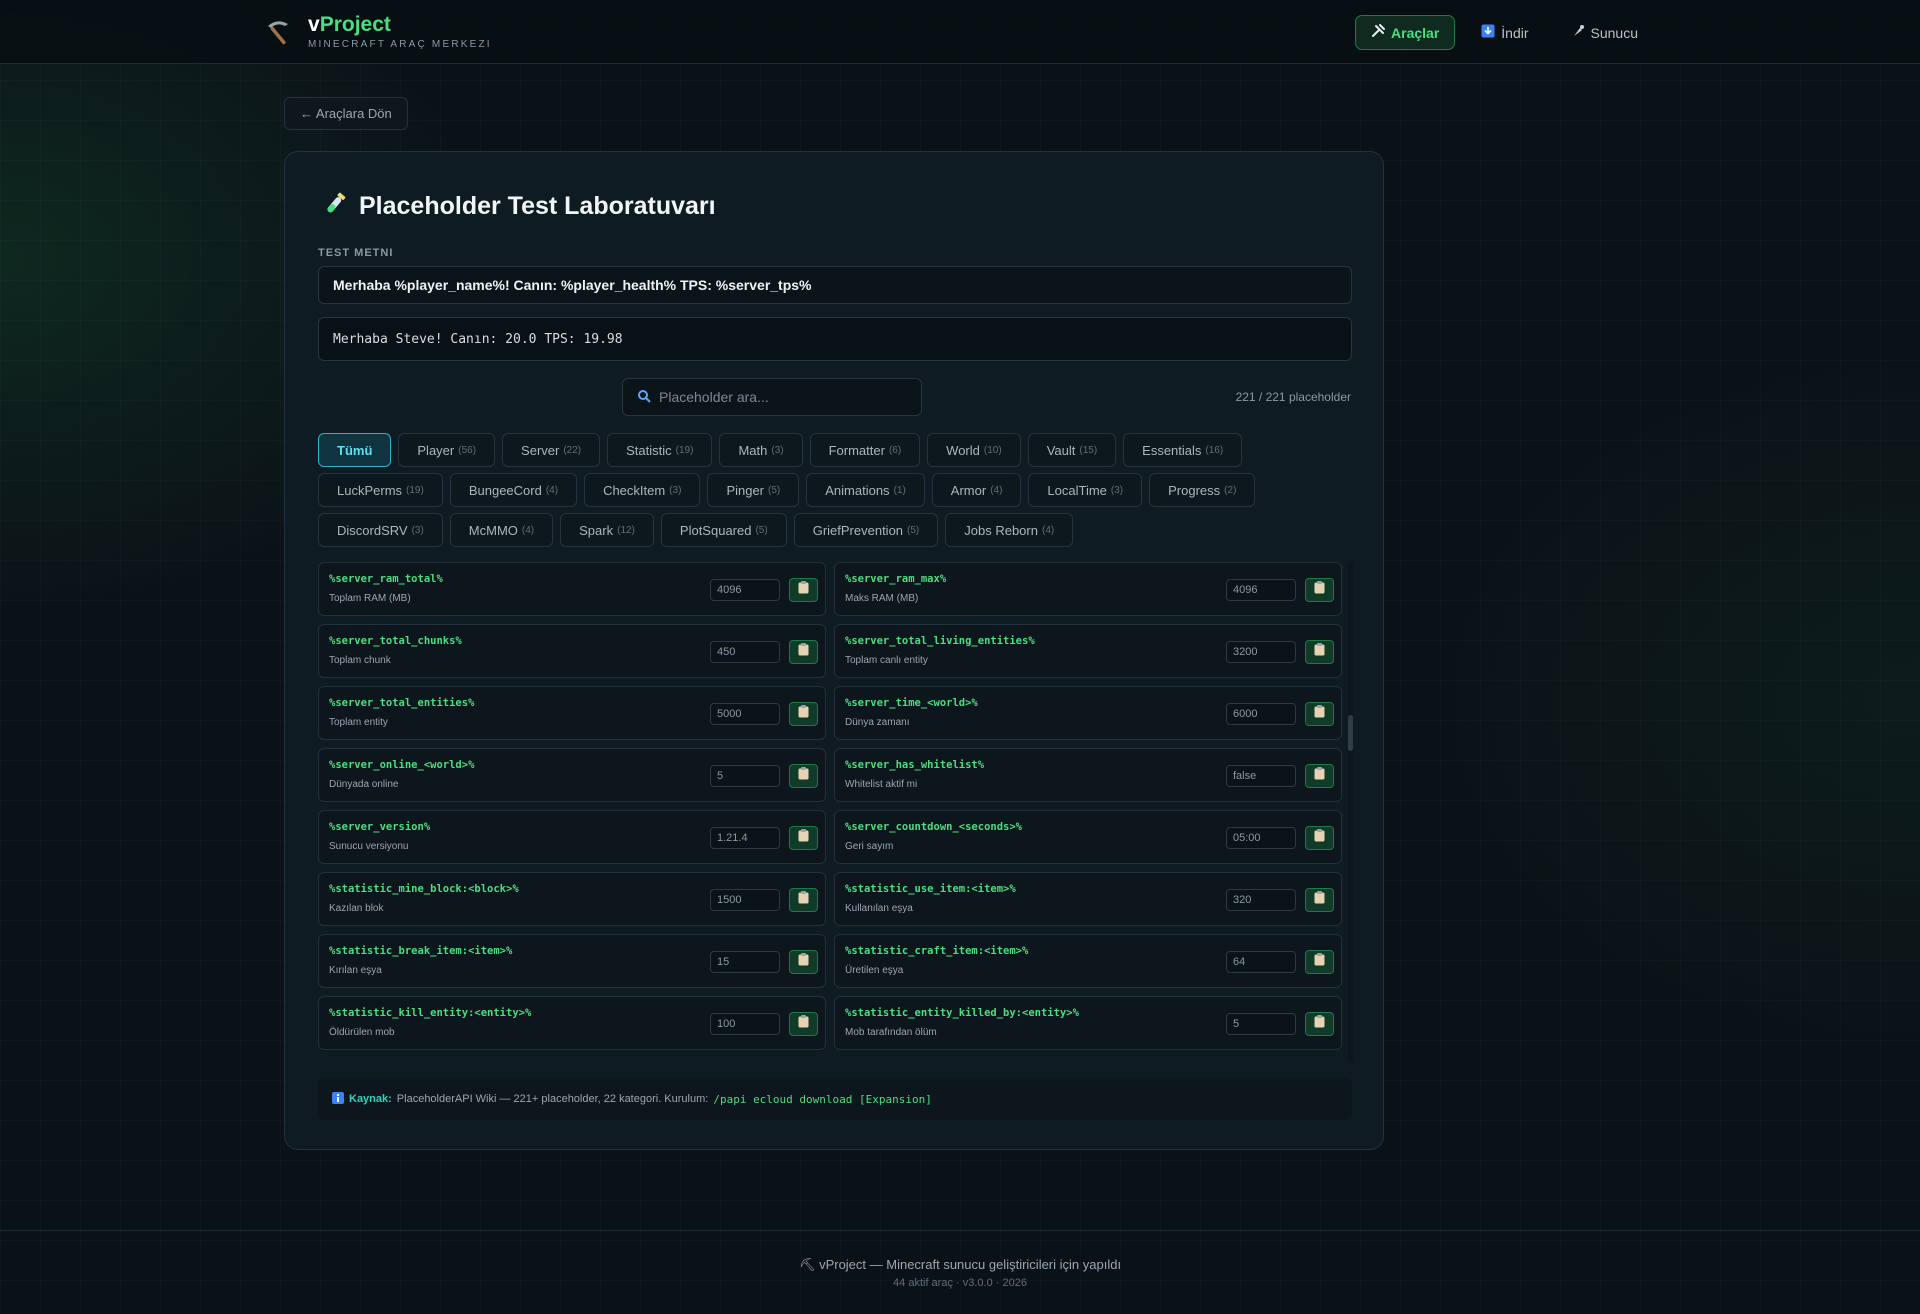  Describe the element at coordinates (753, 450) in the screenshot. I see `chip-label: Math` at that location.